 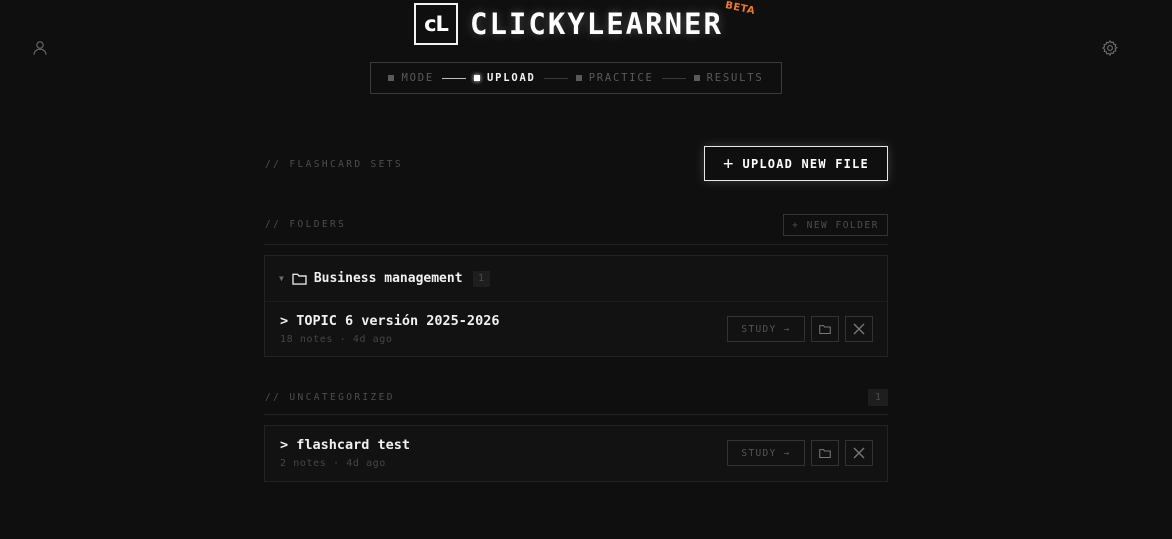 I want to click on plus-icon: +, so click(x=729, y=163).